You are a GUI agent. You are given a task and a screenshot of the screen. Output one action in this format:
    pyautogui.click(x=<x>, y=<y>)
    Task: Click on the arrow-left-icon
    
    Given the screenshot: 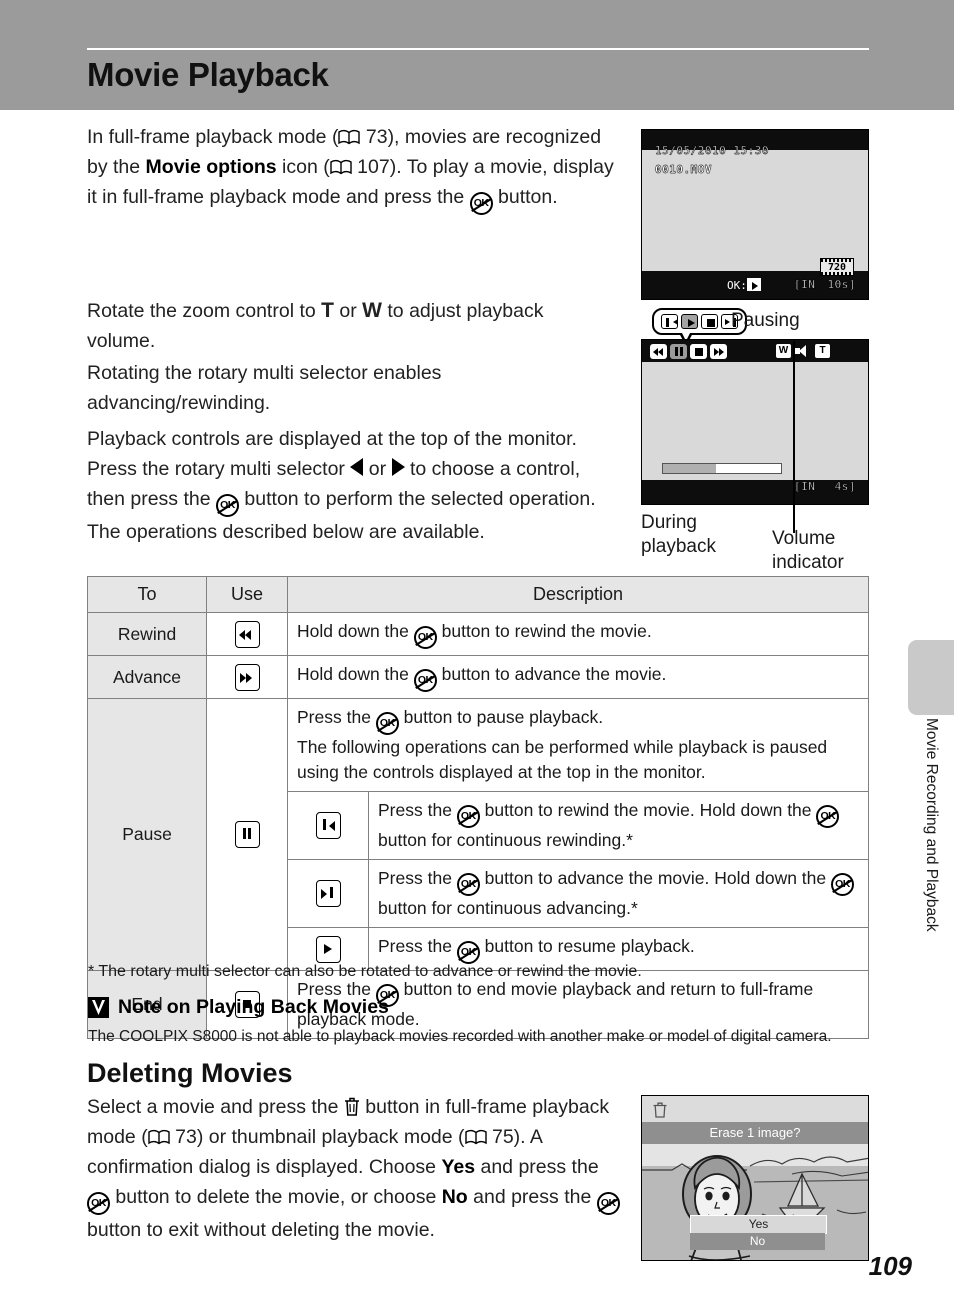 What is the action you would take?
    pyautogui.click(x=357, y=467)
    